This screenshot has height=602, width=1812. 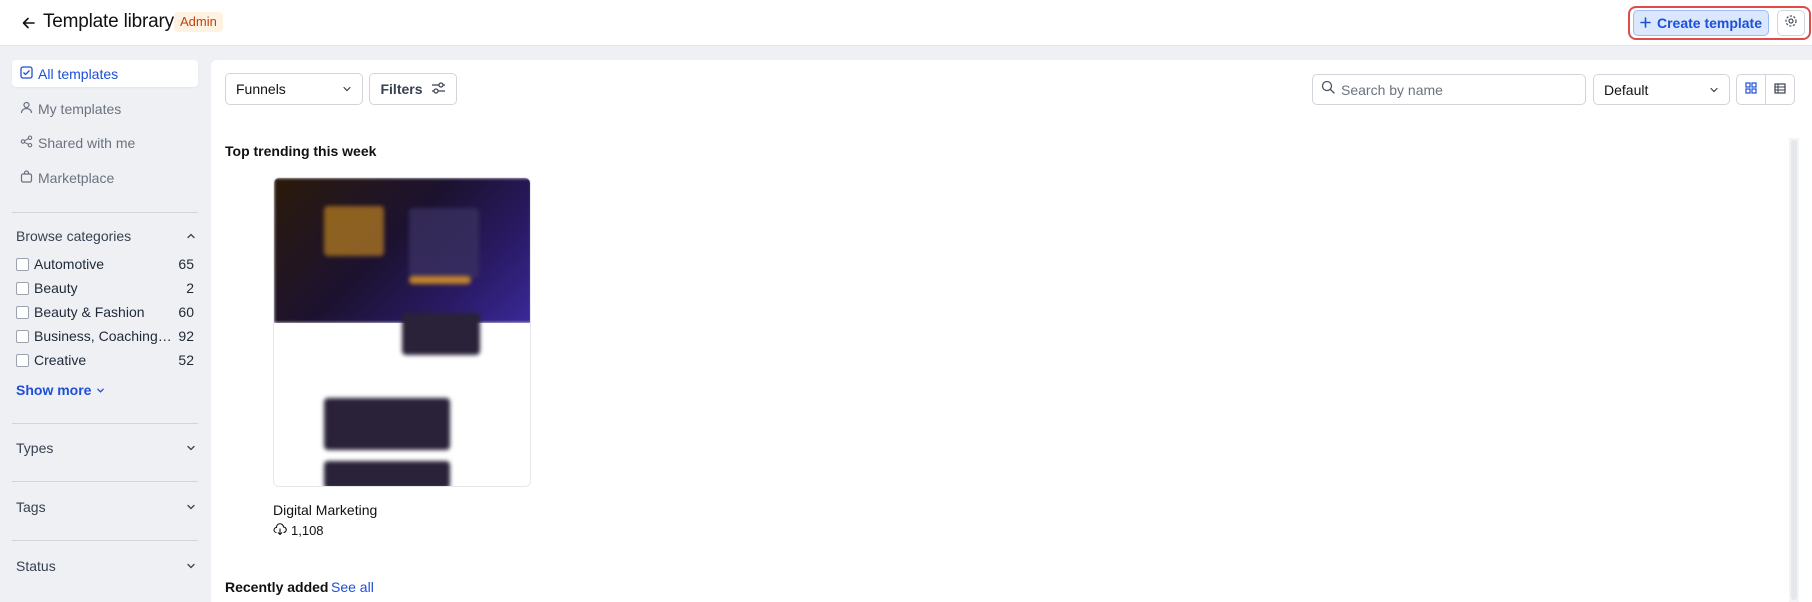 I want to click on list-icon, so click(x=1780, y=90).